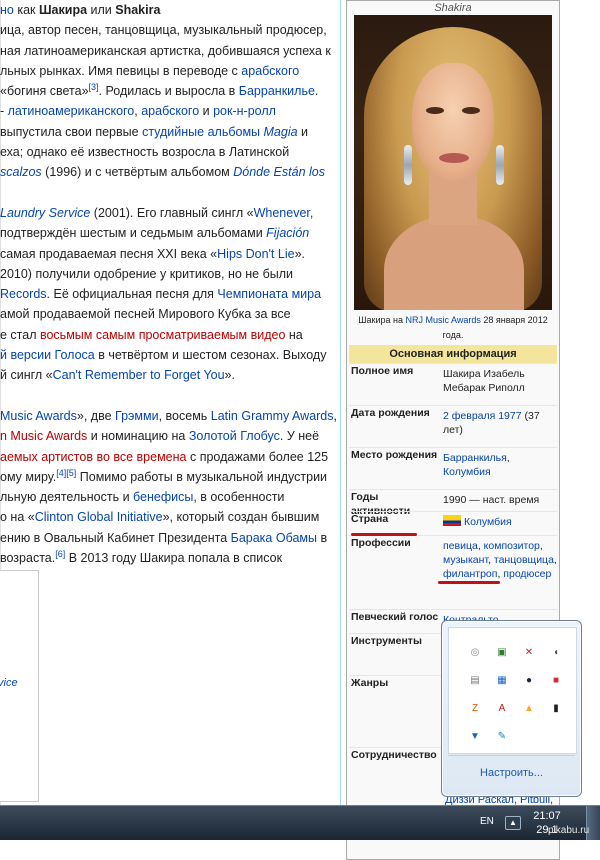 This screenshot has width=600, height=860. Describe the element at coordinates (527, 574) in the screenshot. I see `article-link: продюсер` at that location.